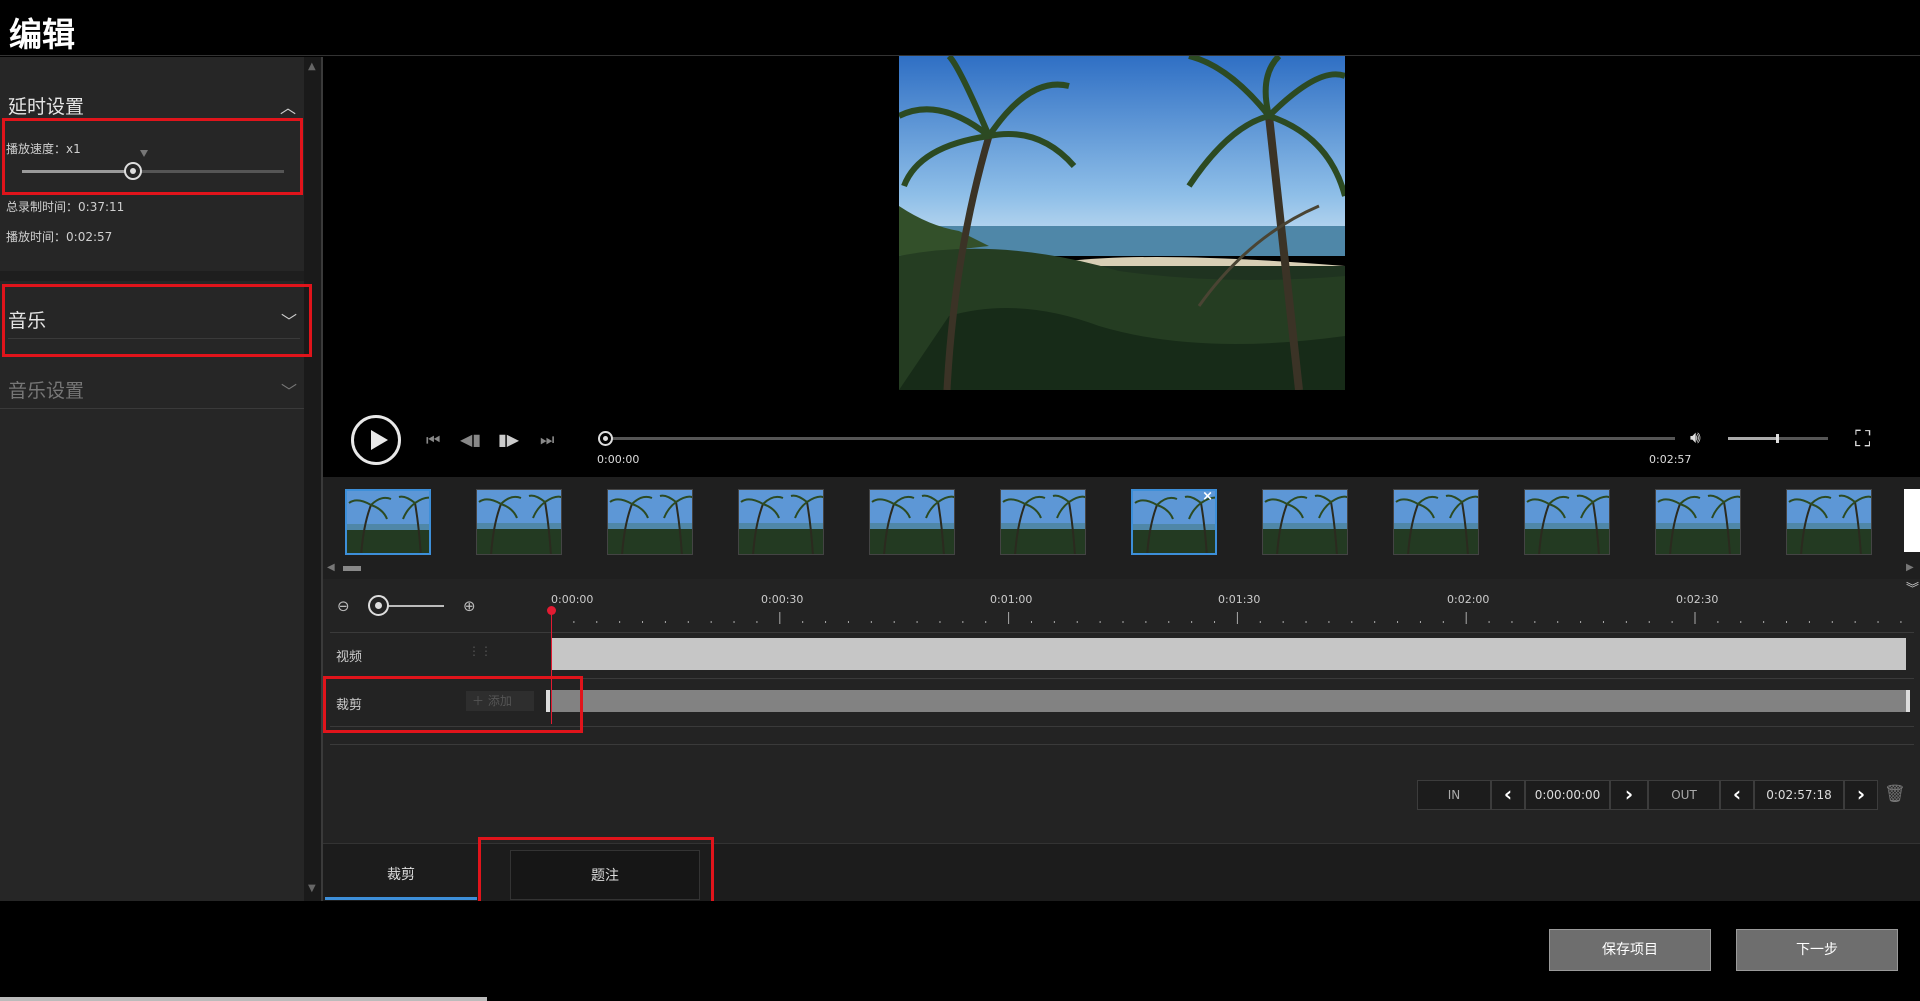  What do you see at coordinates (312, 66) in the screenshot?
I see `scroll-up-icon: ▲` at bounding box center [312, 66].